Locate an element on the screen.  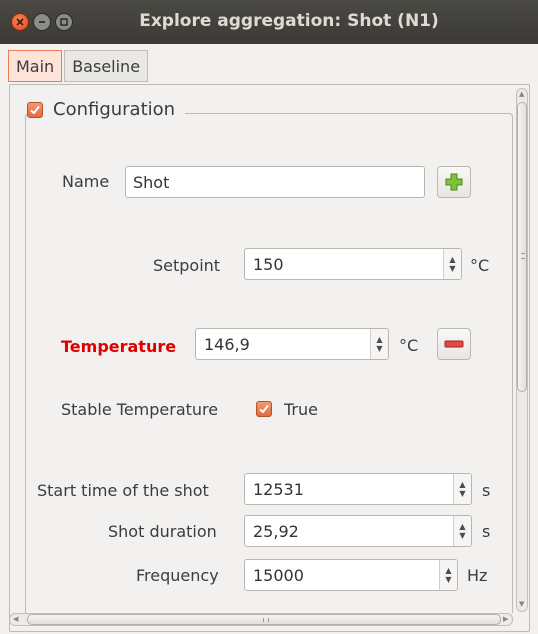
shot-duration-spin-arrows: ▲ ▼ is located at coordinates (462, 531).